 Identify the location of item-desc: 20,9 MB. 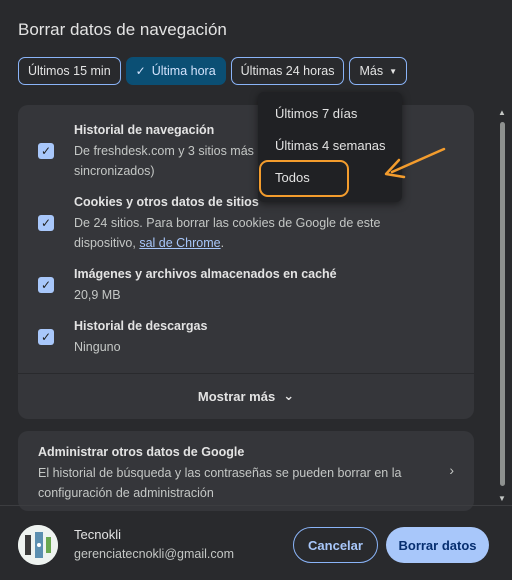
(97, 295).